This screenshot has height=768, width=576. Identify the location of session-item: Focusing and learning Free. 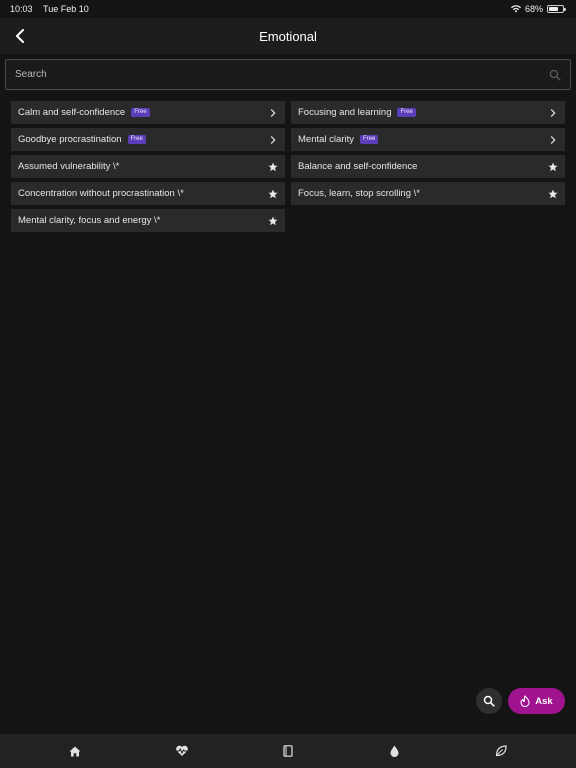
(428, 112).